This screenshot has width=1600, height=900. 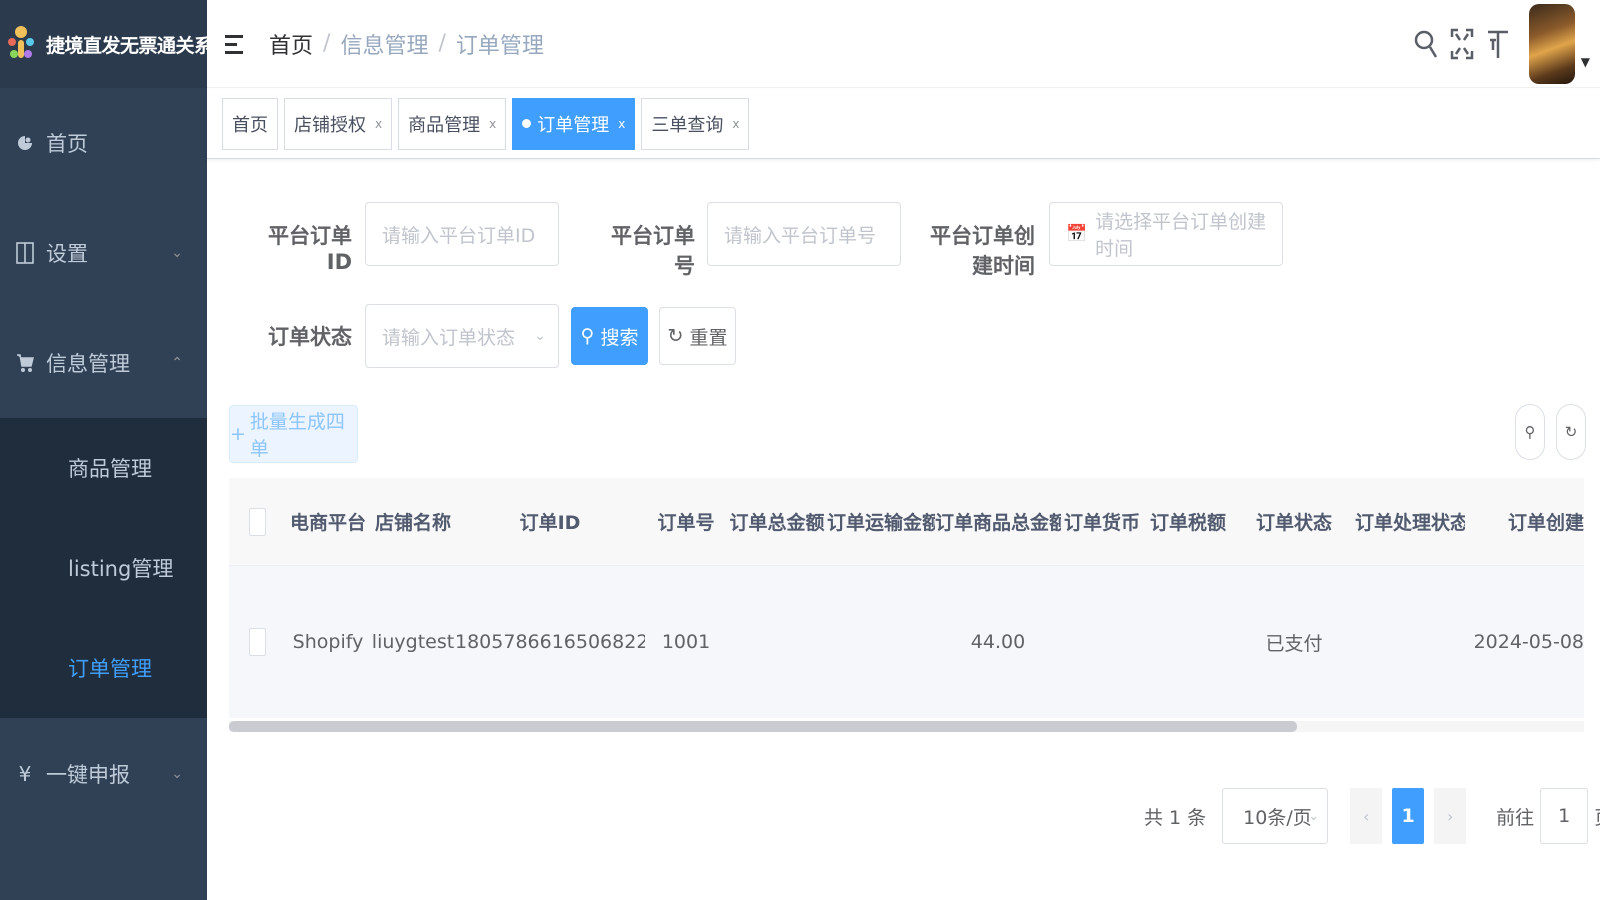 What do you see at coordinates (804, 234) in the screenshot?
I see `platform-order-no-input: 请输入平台订单号` at bounding box center [804, 234].